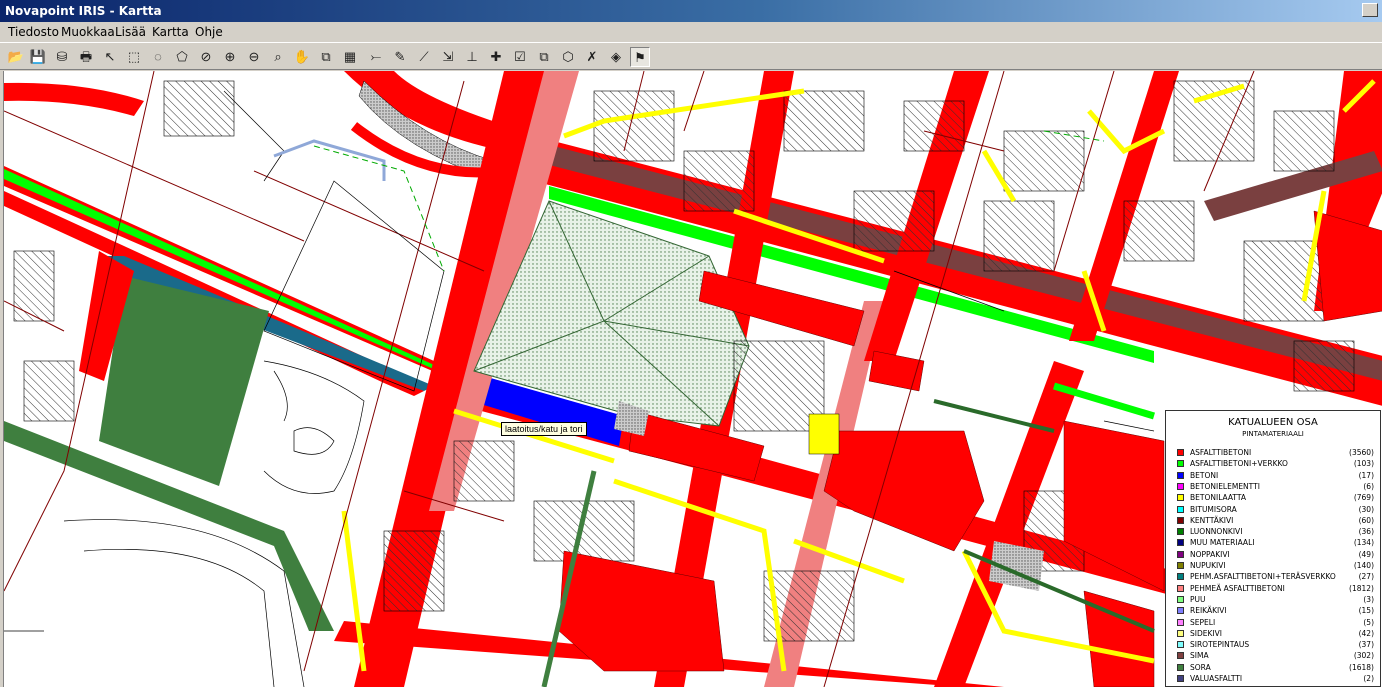 The height and width of the screenshot is (687, 1382). Describe the element at coordinates (1273, 531) in the screenshot. I see `legend-item: LUONNONKIVI (36)` at that location.